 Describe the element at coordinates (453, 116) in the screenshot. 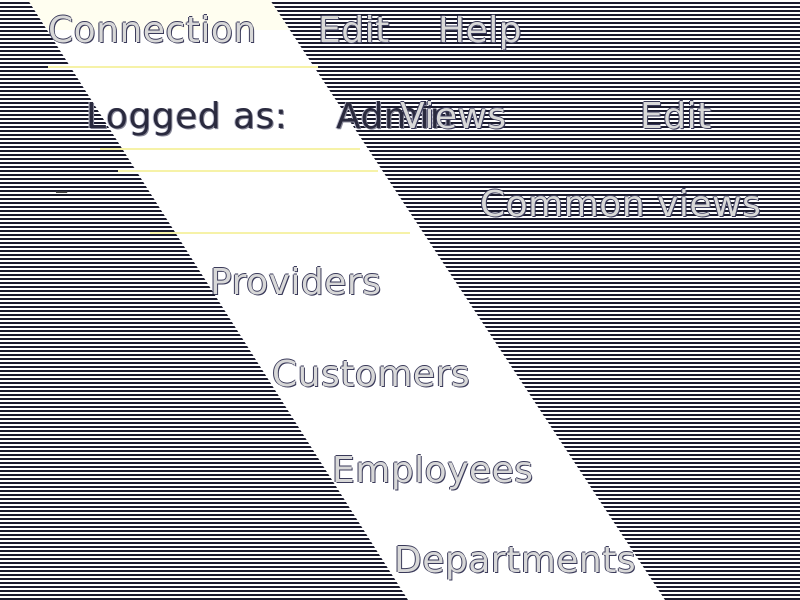

I see `toolbar-views-button: Views` at that location.